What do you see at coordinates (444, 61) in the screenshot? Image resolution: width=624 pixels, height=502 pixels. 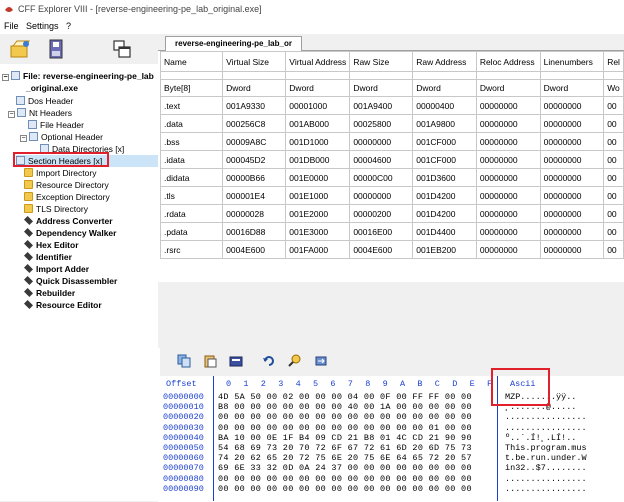 I see `column-header: Raw Address` at bounding box center [444, 61].